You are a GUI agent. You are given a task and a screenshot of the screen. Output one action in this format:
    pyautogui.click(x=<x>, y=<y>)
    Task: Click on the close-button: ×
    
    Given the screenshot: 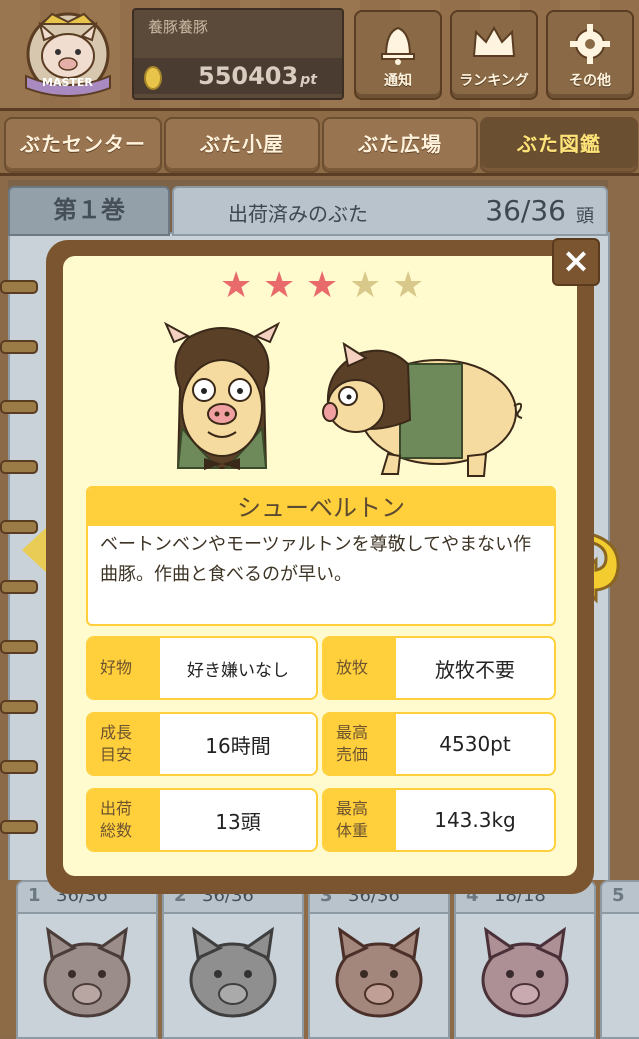 What is the action you would take?
    pyautogui.click(x=576, y=262)
    